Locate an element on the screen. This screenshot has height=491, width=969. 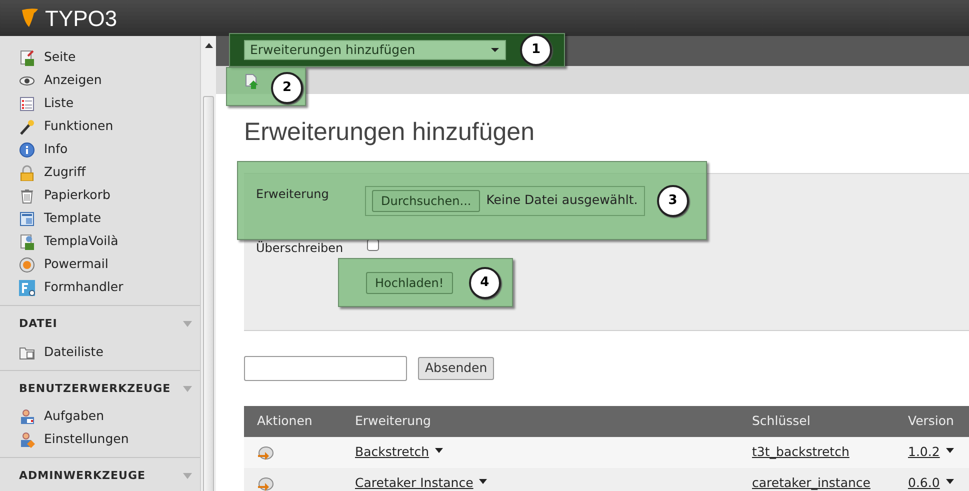
sidebar-item: Zugriff is located at coordinates (100, 172).